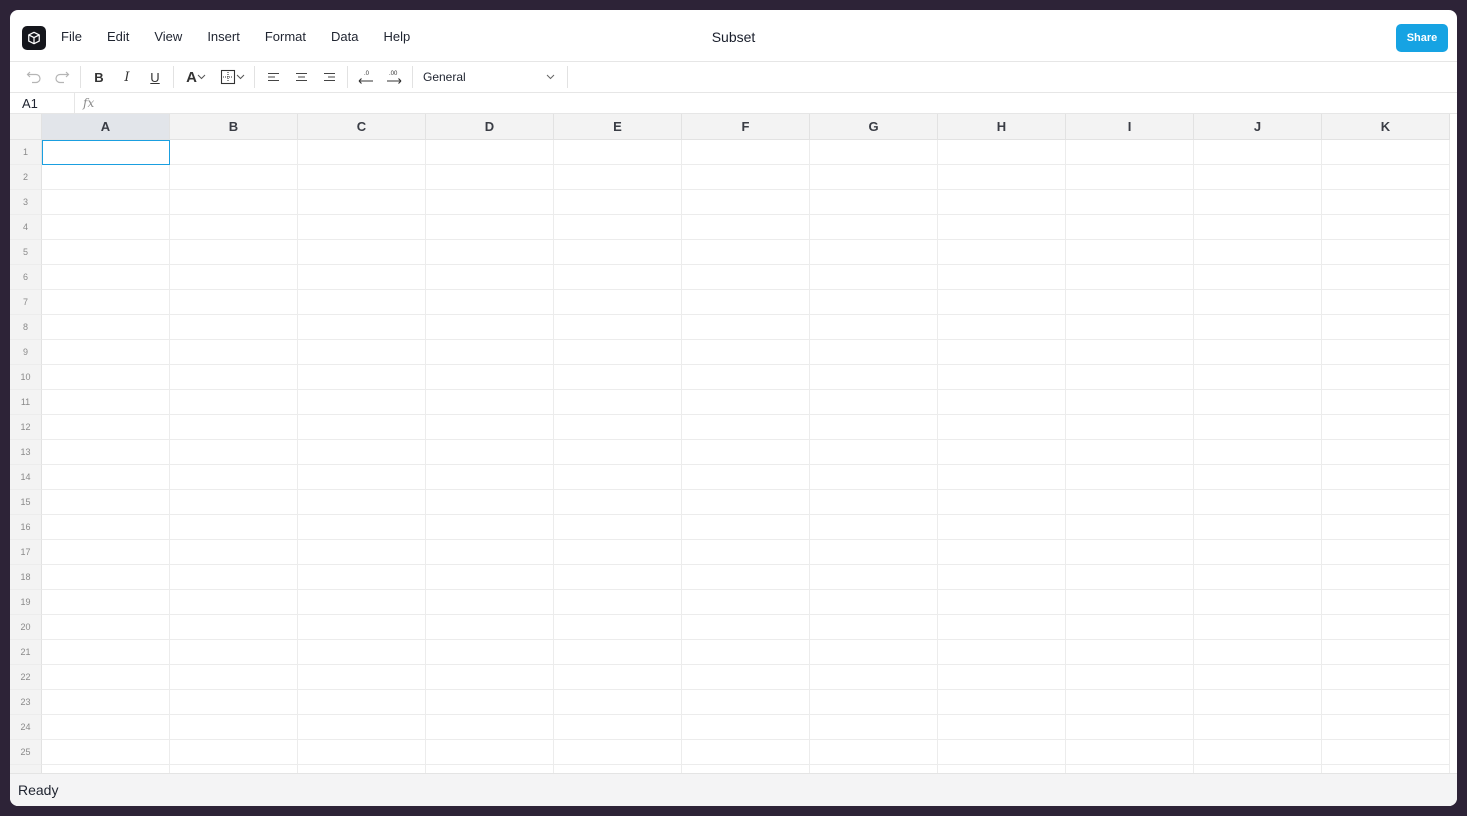 Image resolution: width=1467 pixels, height=816 pixels. I want to click on cell-h3, so click(1002, 202).